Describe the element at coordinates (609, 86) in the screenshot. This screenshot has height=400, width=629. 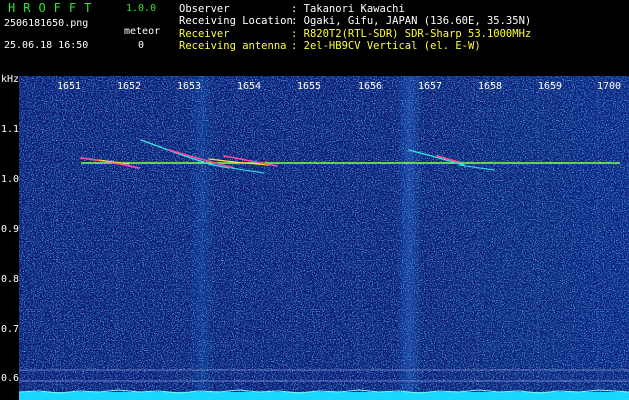
I see `x-tick-label: 1700` at that location.